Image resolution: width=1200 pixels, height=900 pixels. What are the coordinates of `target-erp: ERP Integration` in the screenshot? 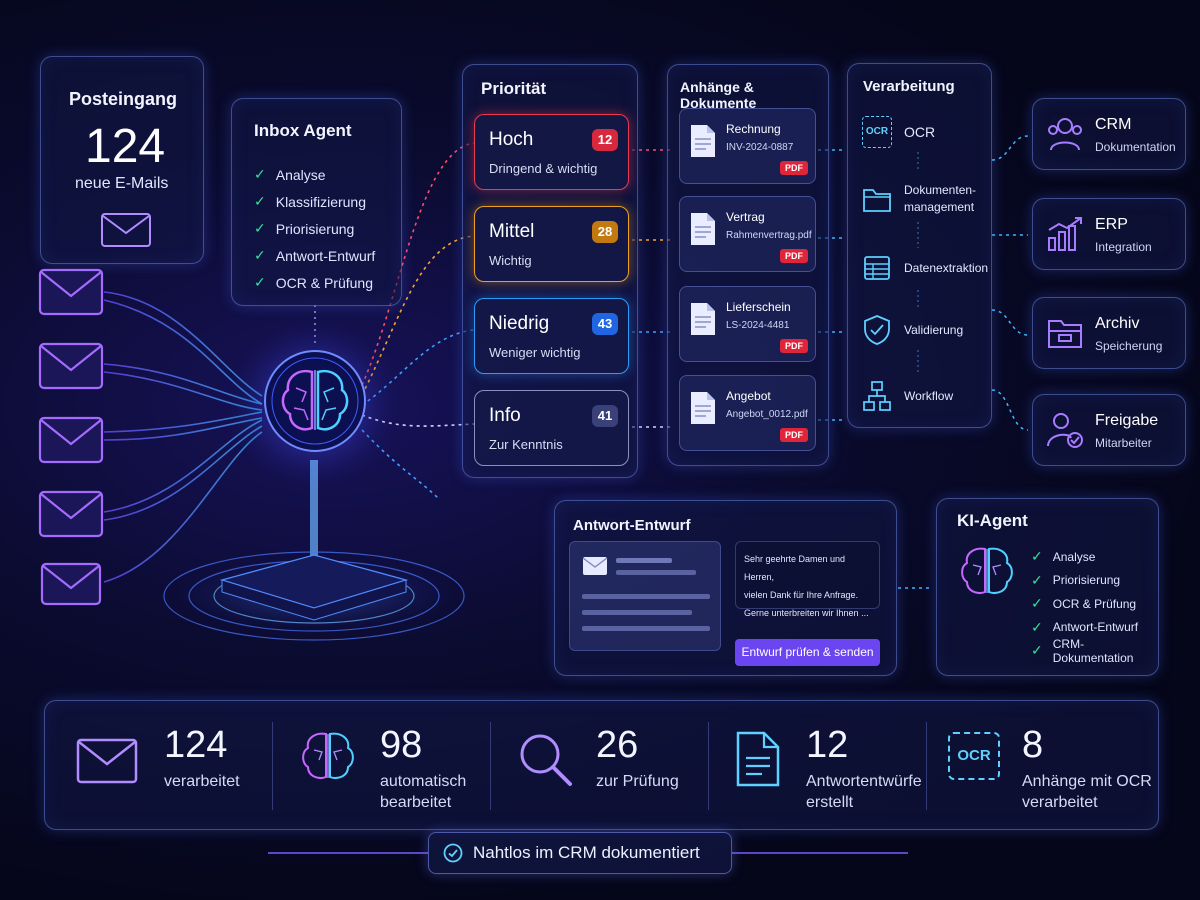 It's located at (1109, 234).